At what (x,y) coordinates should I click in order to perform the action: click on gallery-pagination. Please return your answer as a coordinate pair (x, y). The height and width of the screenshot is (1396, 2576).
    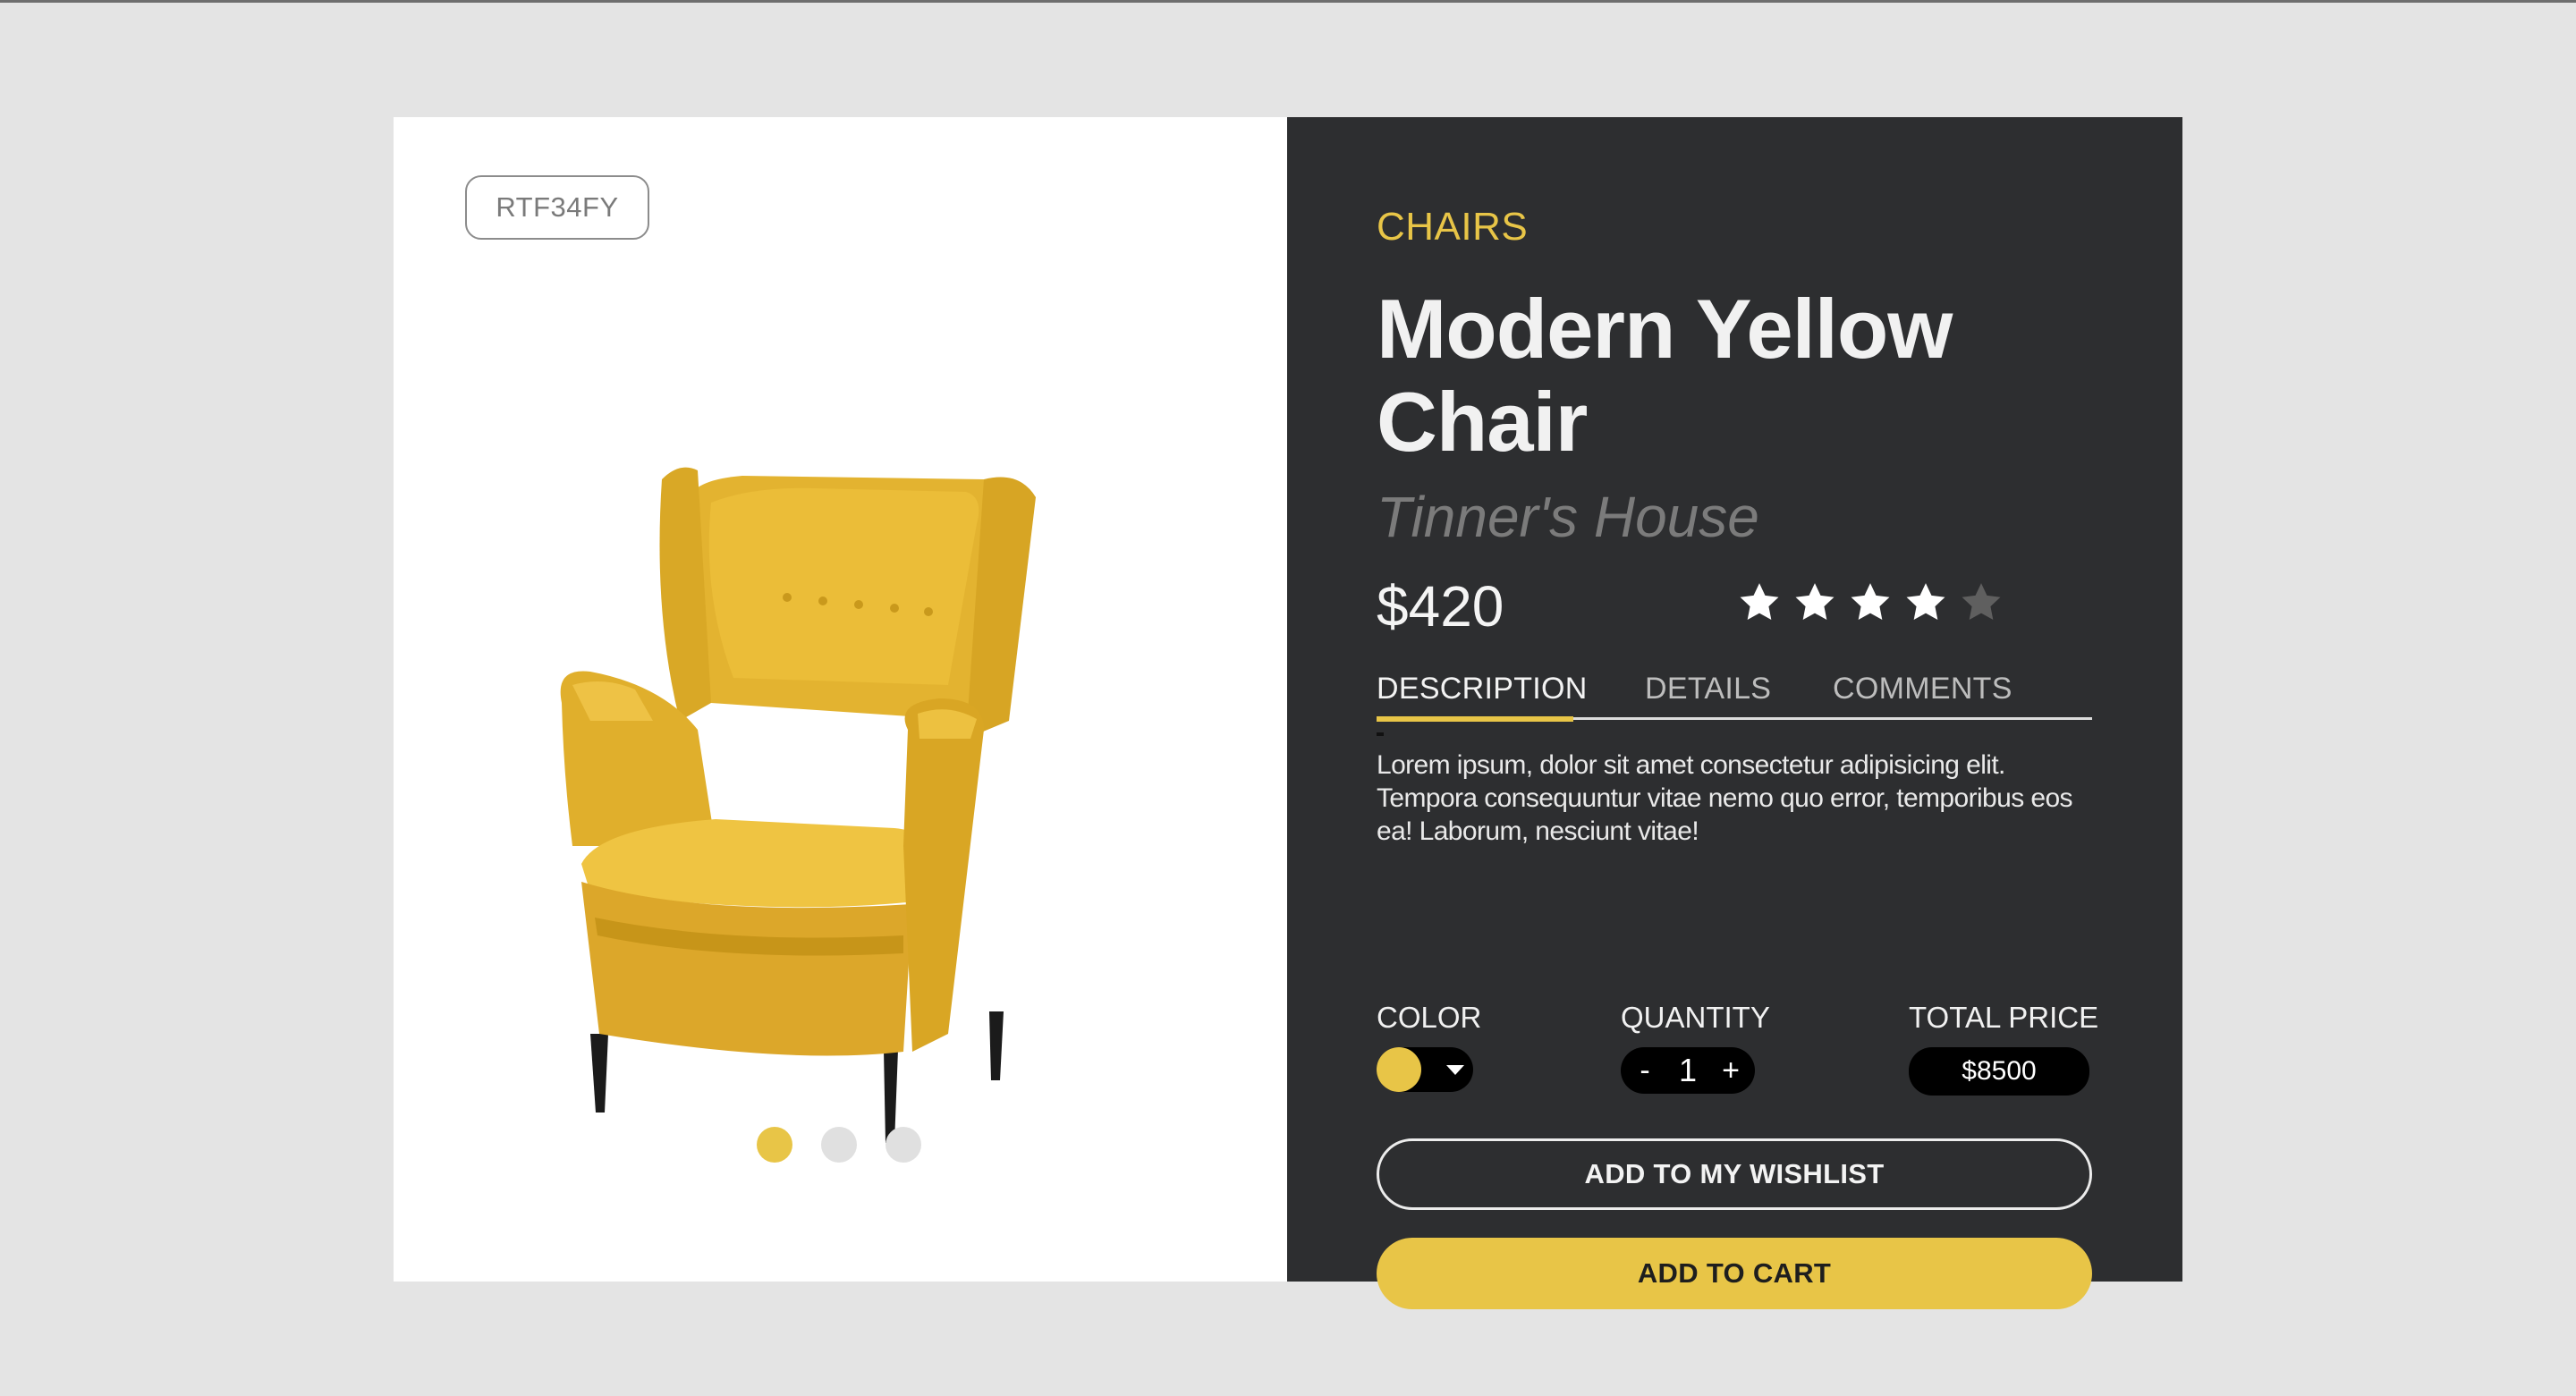
    Looking at the image, I should click on (839, 1145).